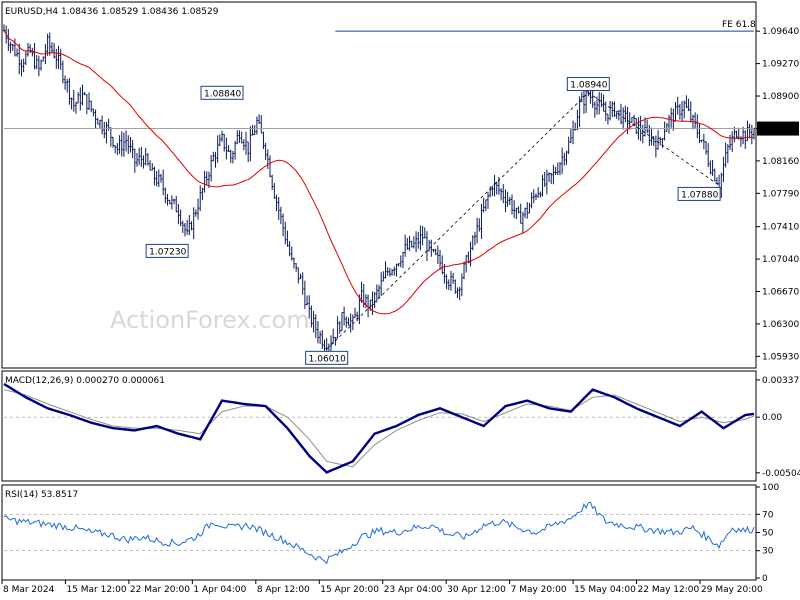  Describe the element at coordinates (770, 488) in the screenshot. I see `rsi-tick: 100` at that location.